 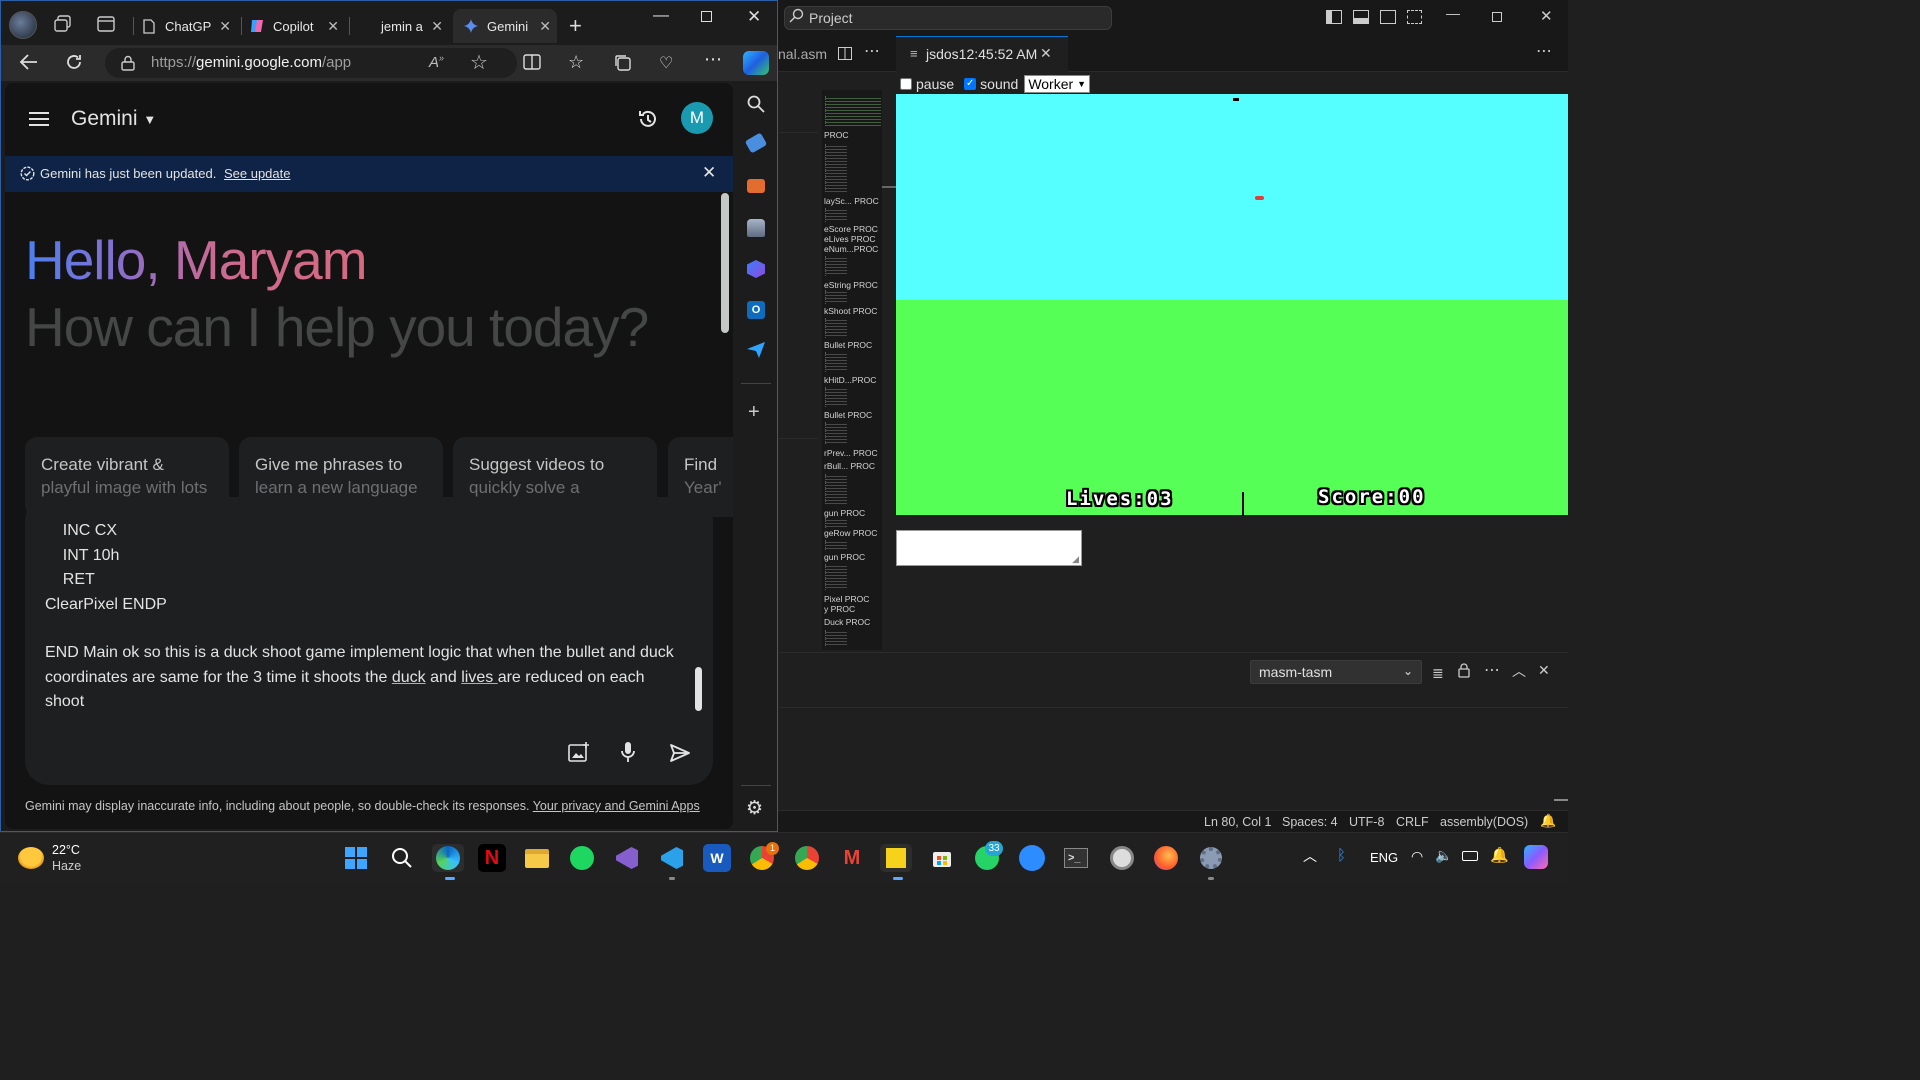 I want to click on outlook-icon: O, so click(x=756, y=310).